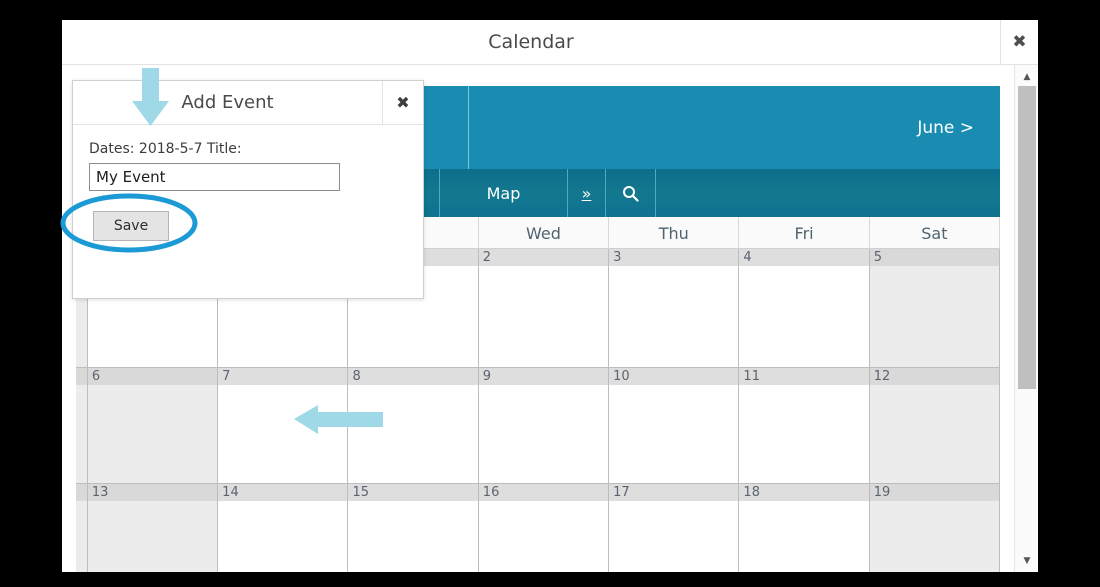 The image size is (1100, 587). I want to click on day-cell: 7, so click(283, 425).